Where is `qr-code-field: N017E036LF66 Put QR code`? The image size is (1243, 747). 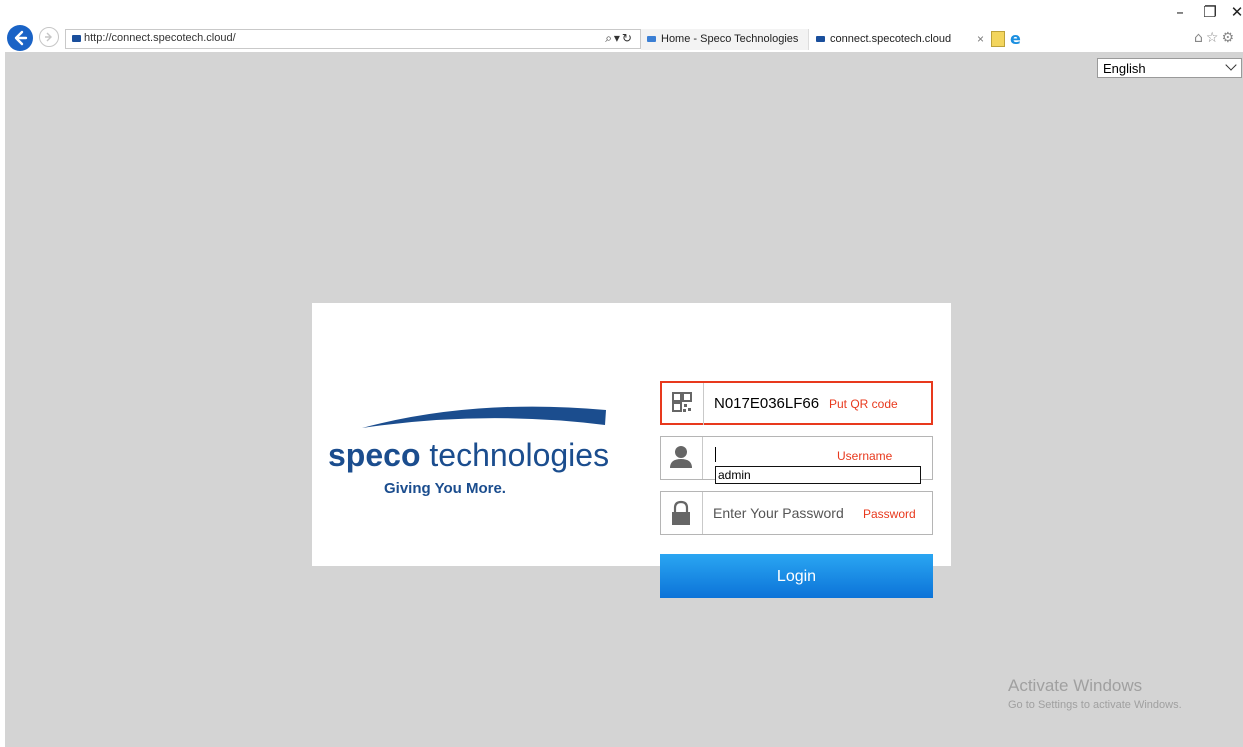
qr-code-field: N017E036LF66 Put QR code is located at coordinates (796, 403).